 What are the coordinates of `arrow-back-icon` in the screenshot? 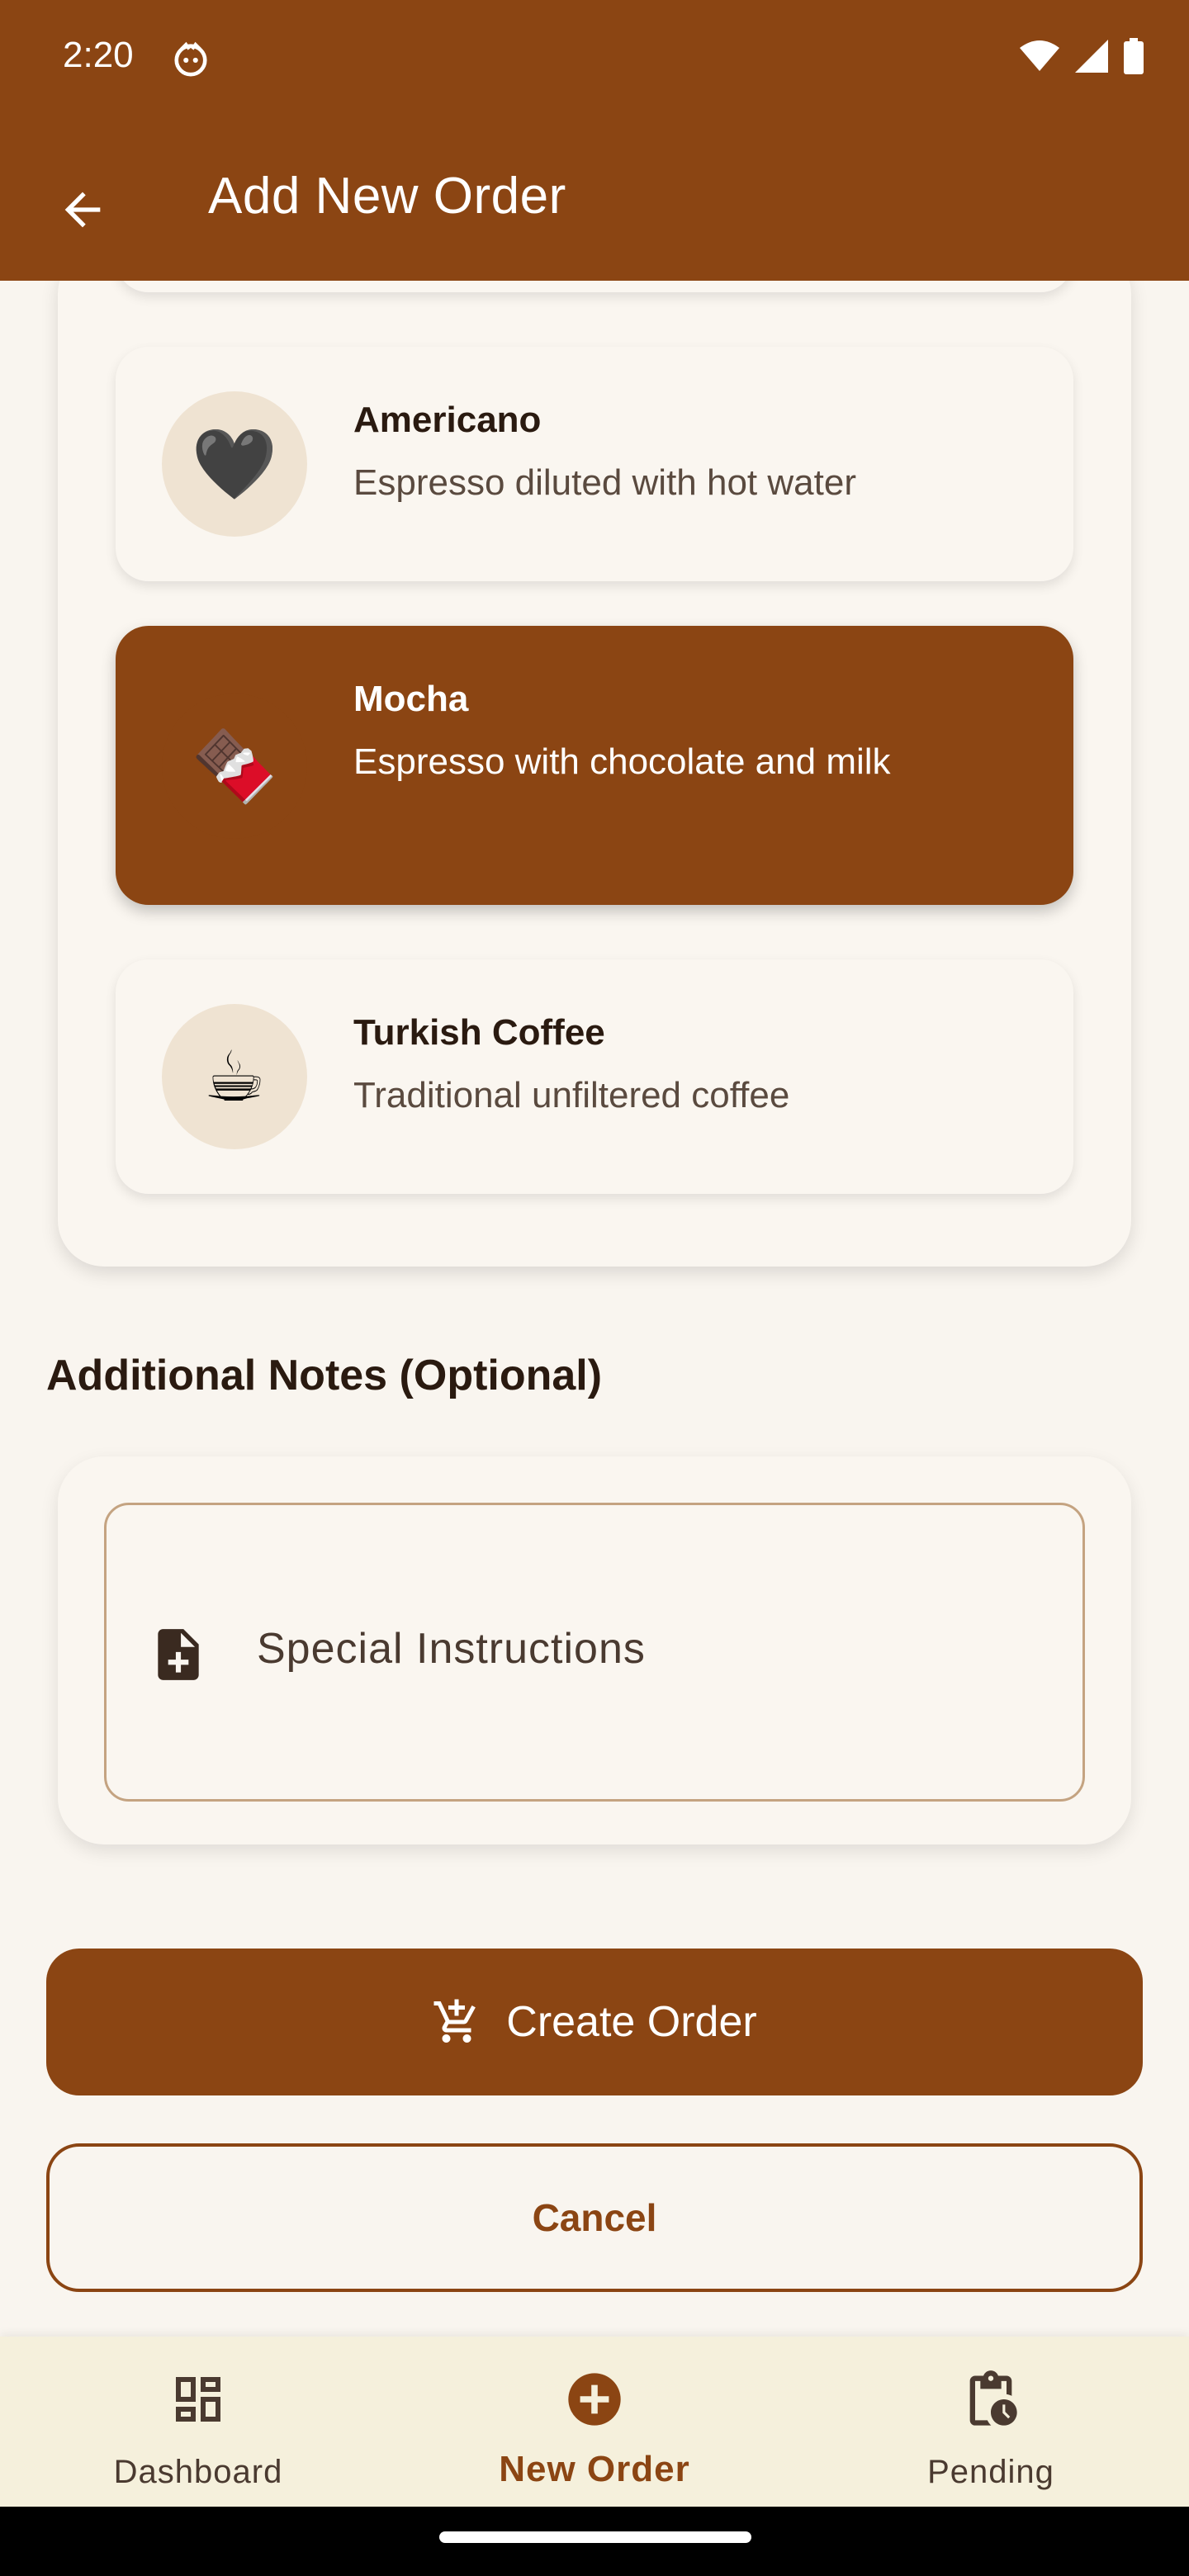 It's located at (82, 210).